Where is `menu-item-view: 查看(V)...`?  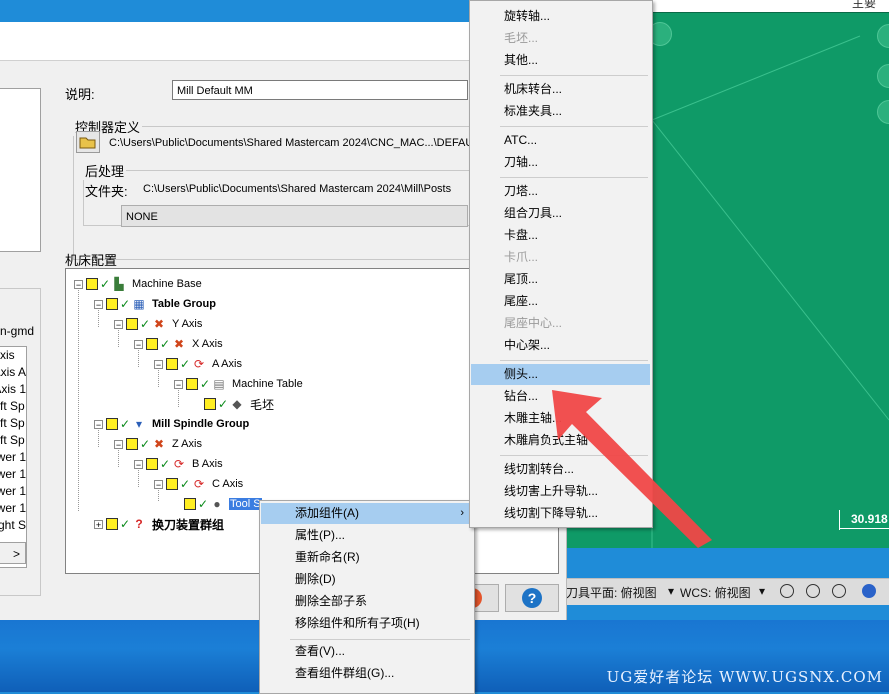
menu-item-view: 查看(V)... is located at coordinates (366, 651).